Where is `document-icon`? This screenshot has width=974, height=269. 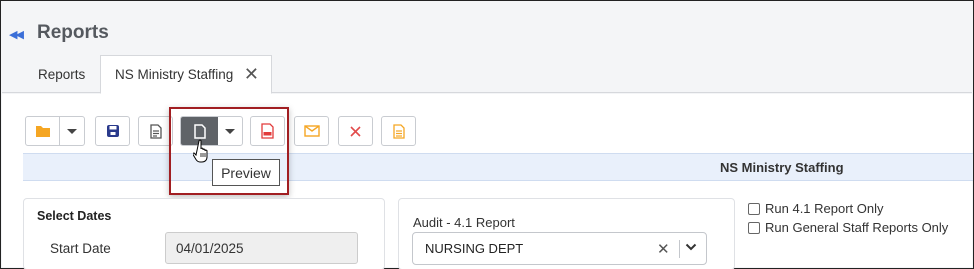 document-icon is located at coordinates (155, 131).